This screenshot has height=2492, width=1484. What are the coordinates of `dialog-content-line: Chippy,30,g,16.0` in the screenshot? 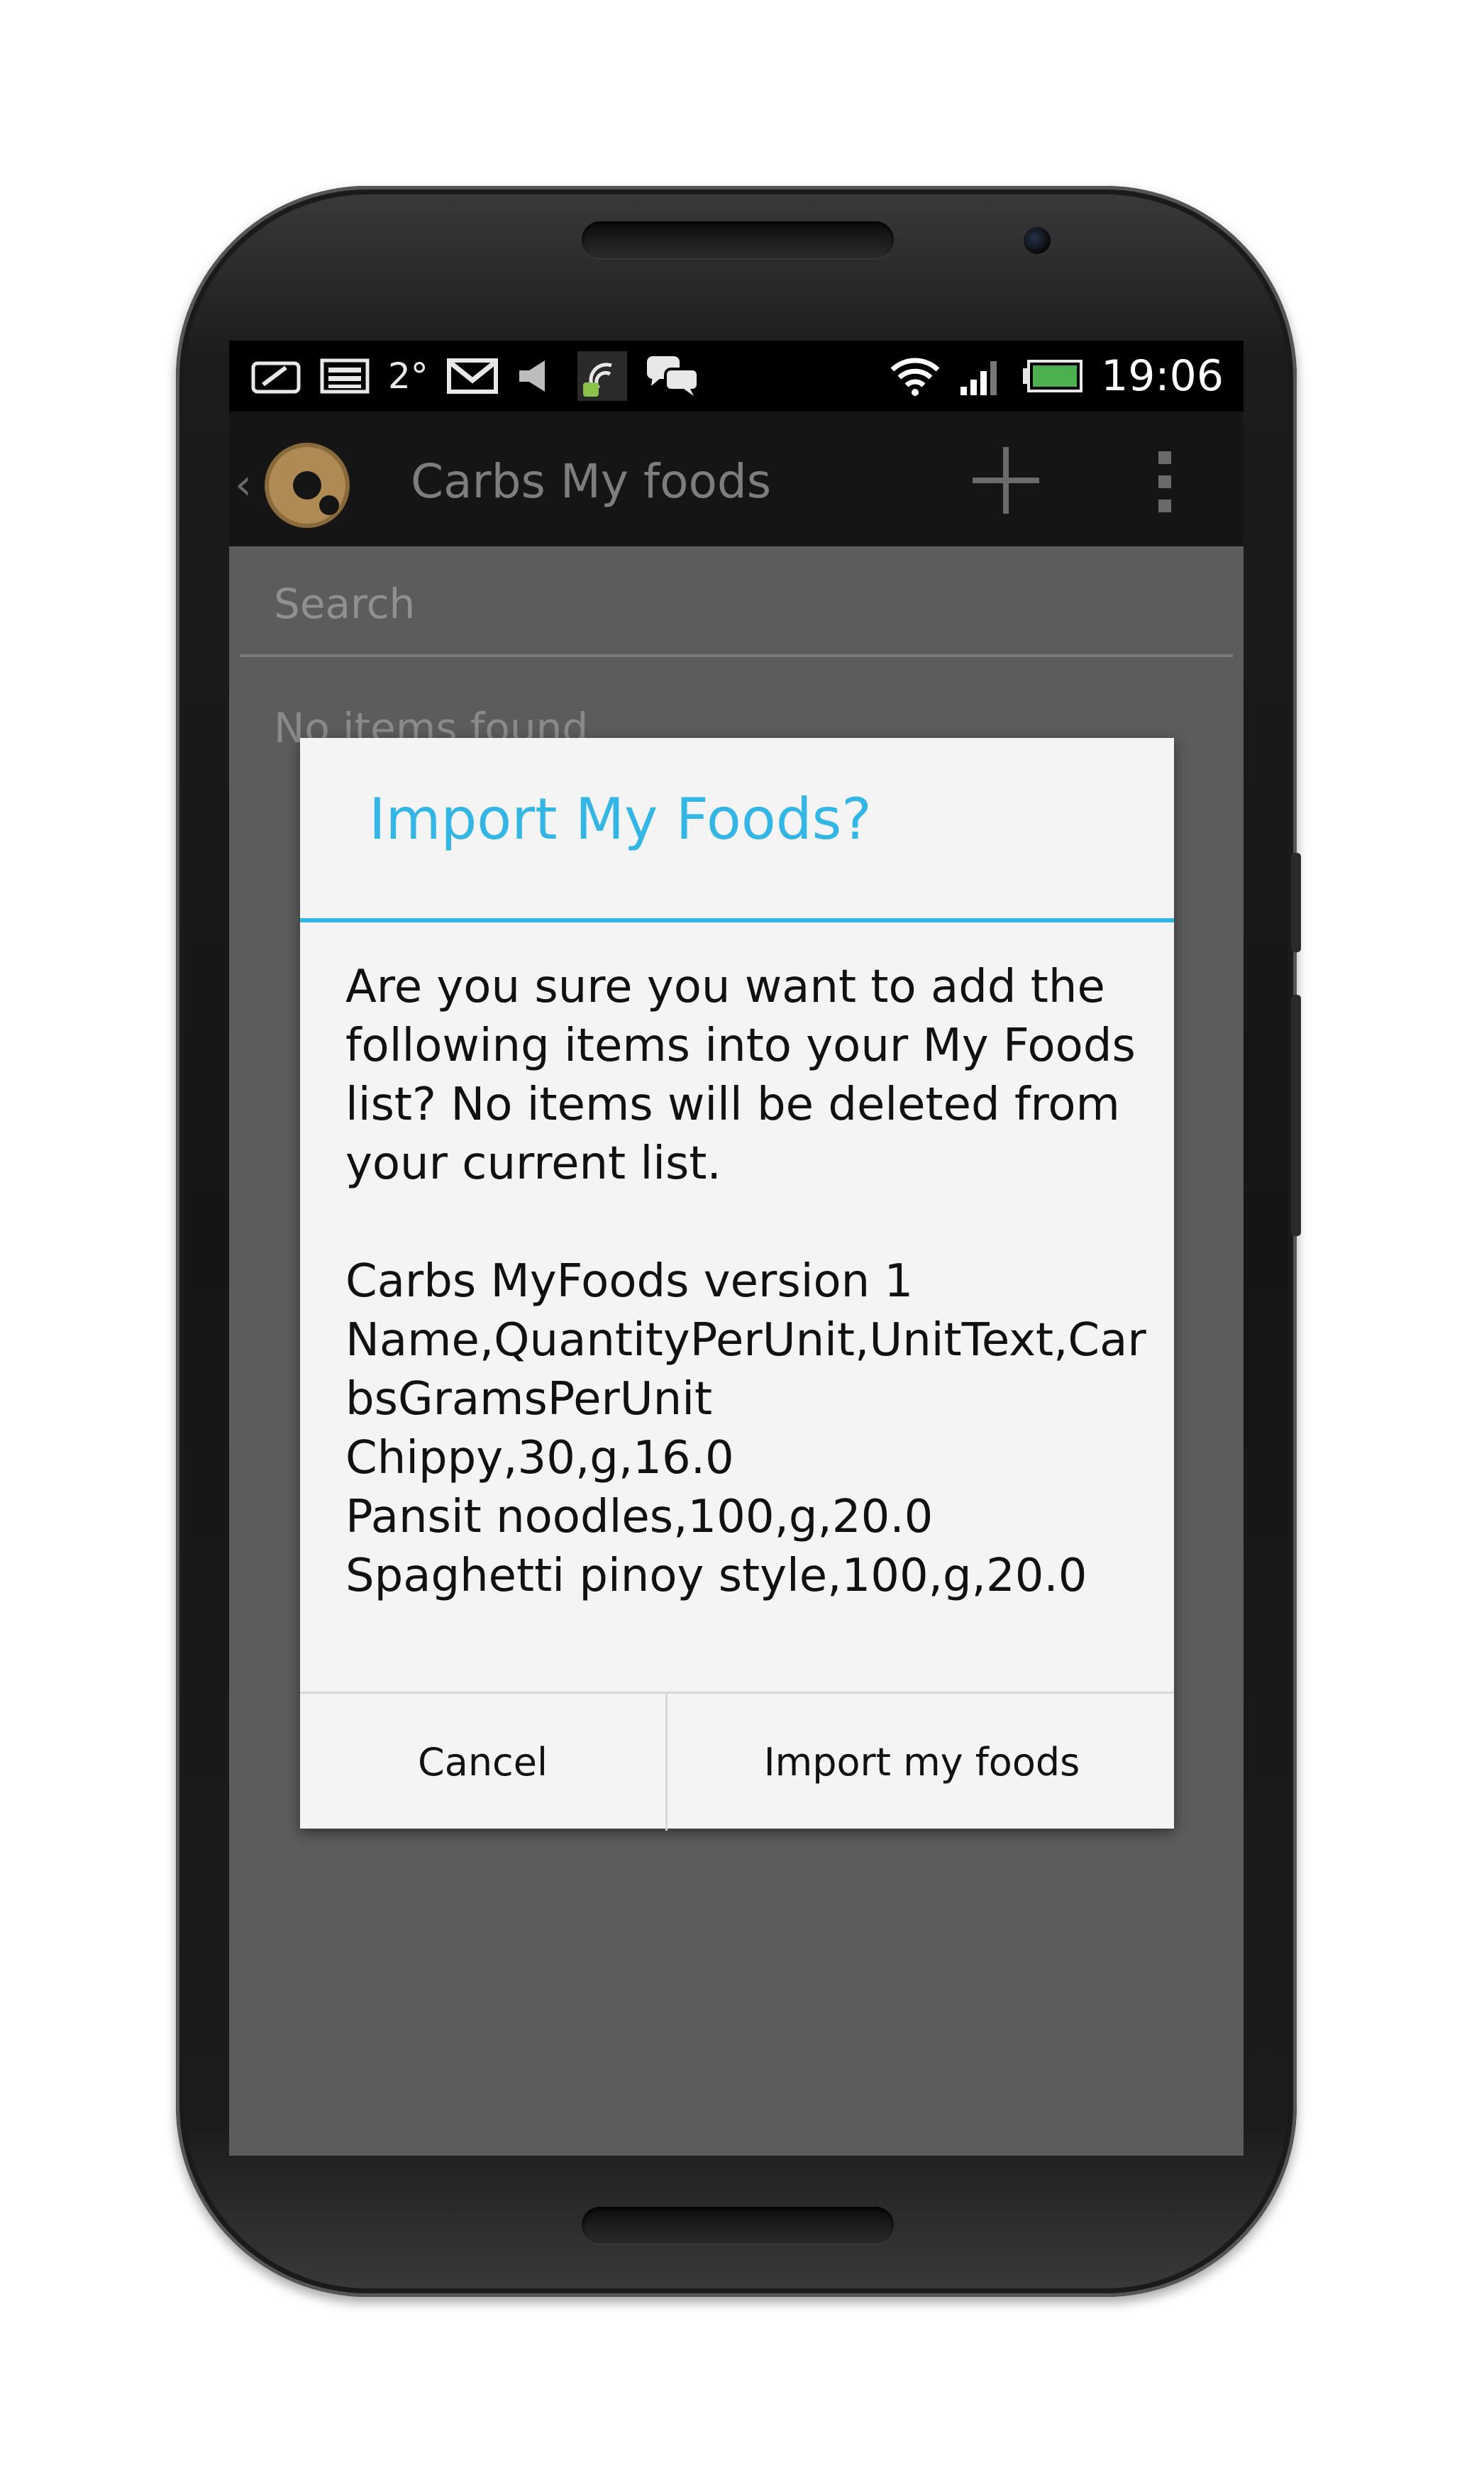 It's located at (540, 1458).